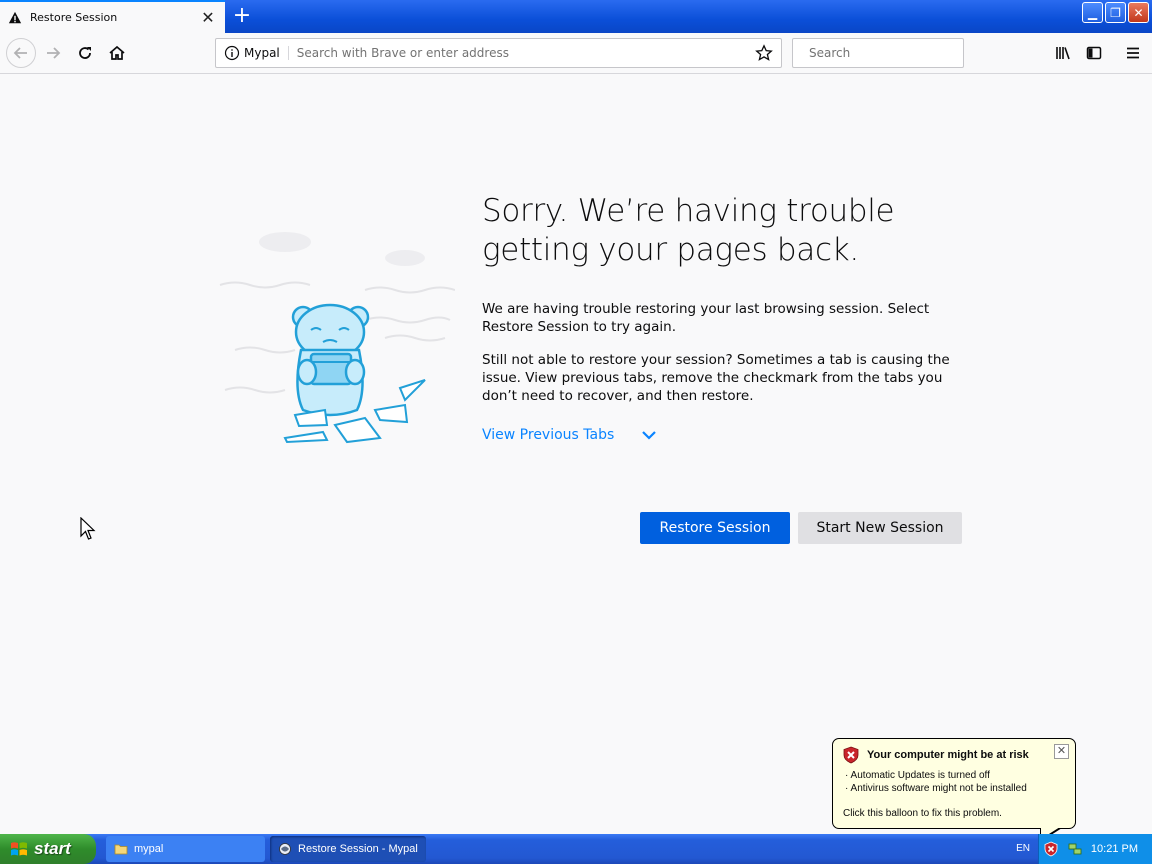  I want to click on minimize-button: ▁, so click(1092, 12).